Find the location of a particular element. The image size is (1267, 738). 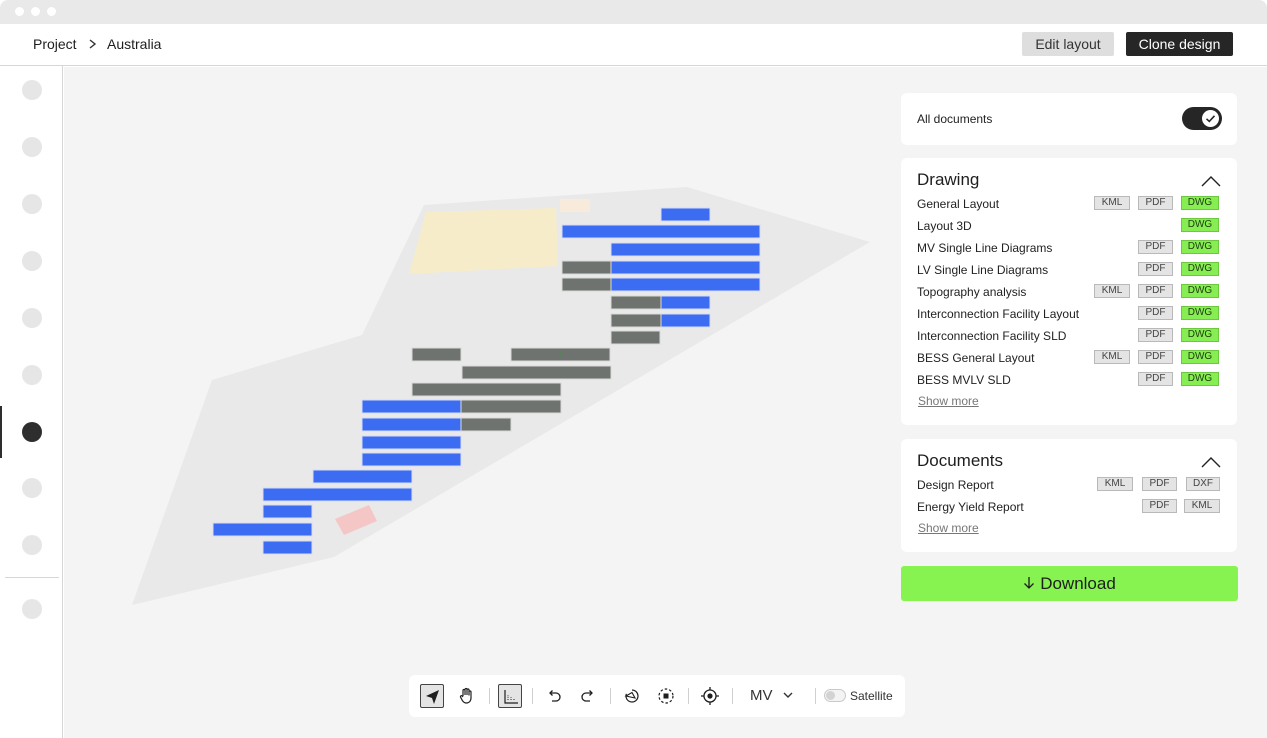

download-button: Download is located at coordinates (1069, 583).